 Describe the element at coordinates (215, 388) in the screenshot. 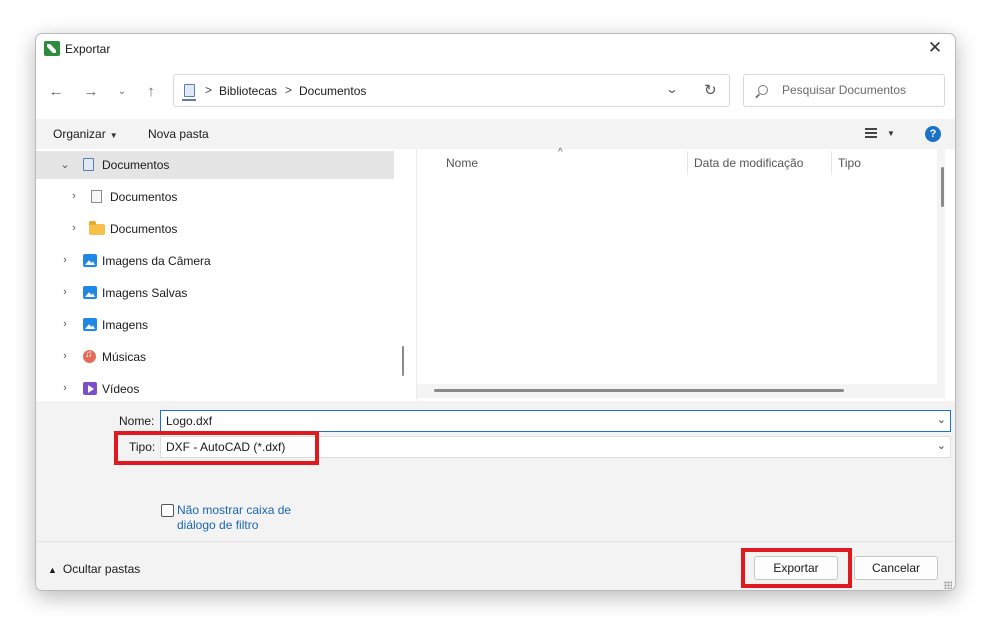

I see `tree-item-videos: › Vídeos` at that location.